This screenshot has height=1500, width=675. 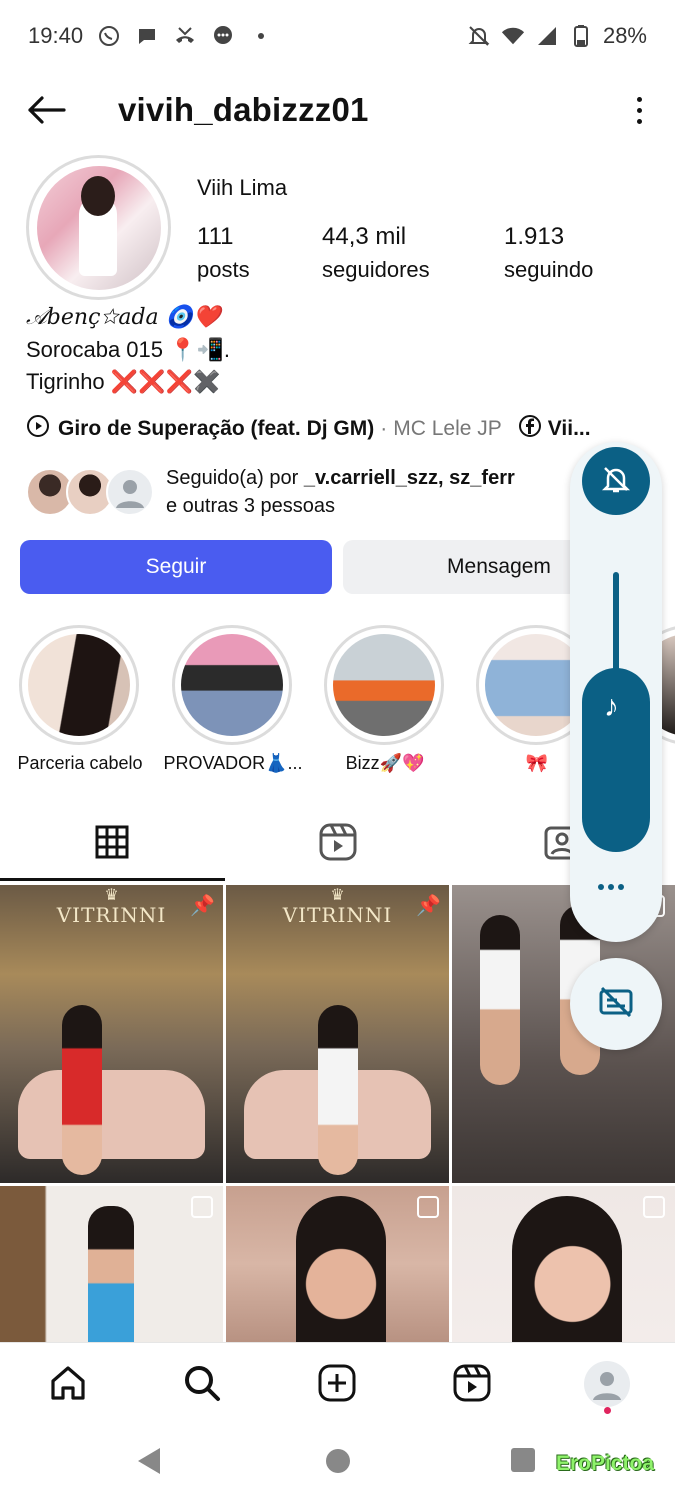 I want to click on notification-dot, so click(x=607, y=1410).